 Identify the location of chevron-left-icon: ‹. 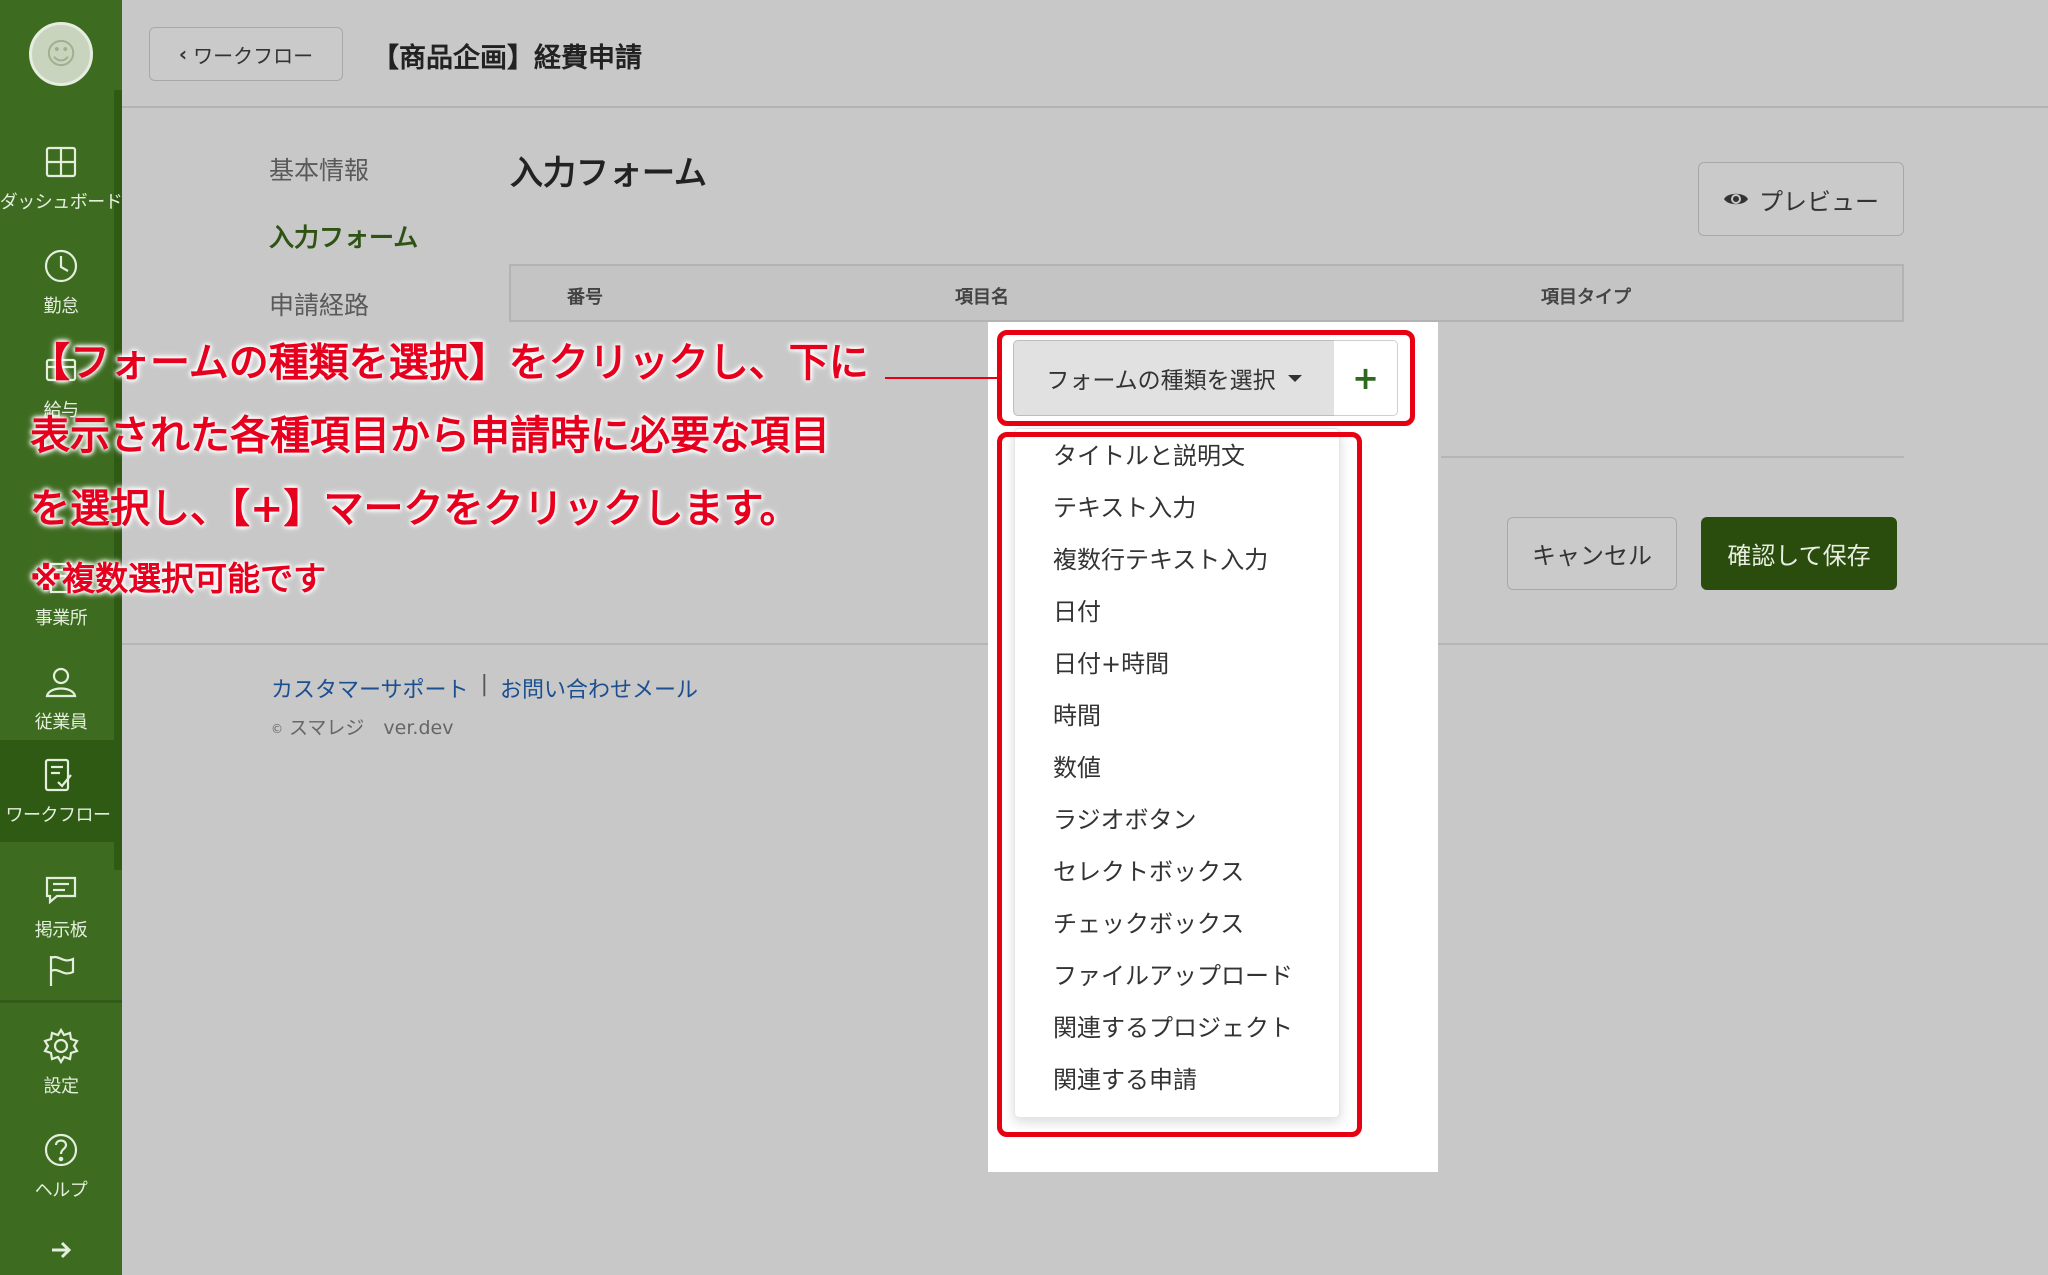
(183, 54).